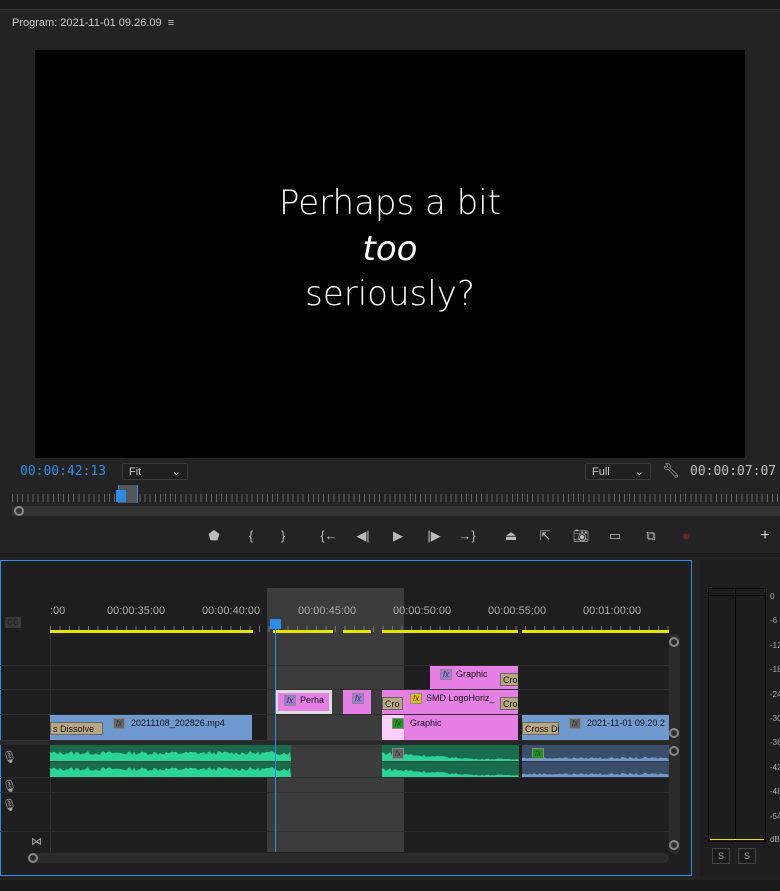  I want to click on lift-icon: ⏏, so click(511, 536).